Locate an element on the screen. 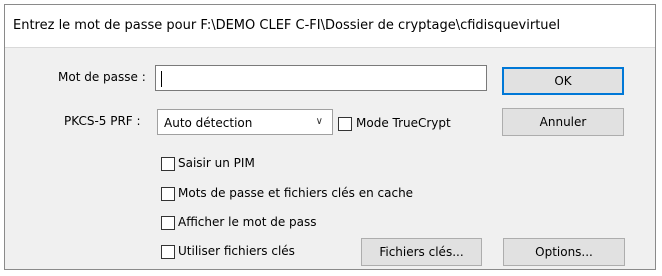 The image size is (662, 276). text-caret is located at coordinates (161, 79).